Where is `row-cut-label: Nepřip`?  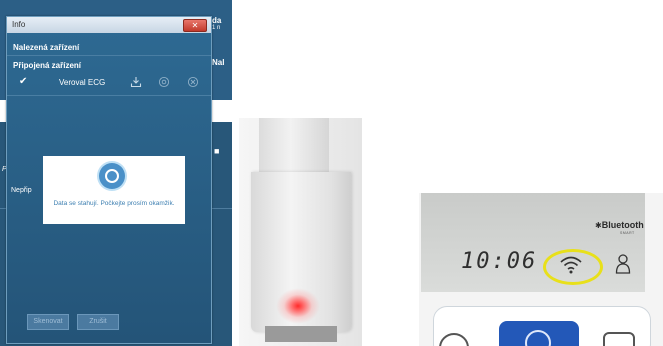 row-cut-label: Nepřip is located at coordinates (21, 190).